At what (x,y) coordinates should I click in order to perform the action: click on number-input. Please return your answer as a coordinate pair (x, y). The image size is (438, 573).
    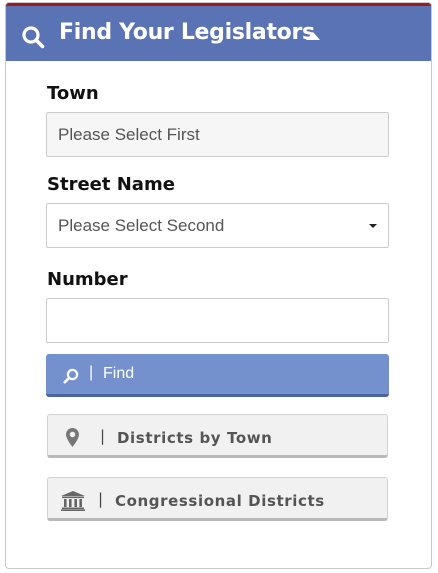
    Looking at the image, I should click on (217, 320).